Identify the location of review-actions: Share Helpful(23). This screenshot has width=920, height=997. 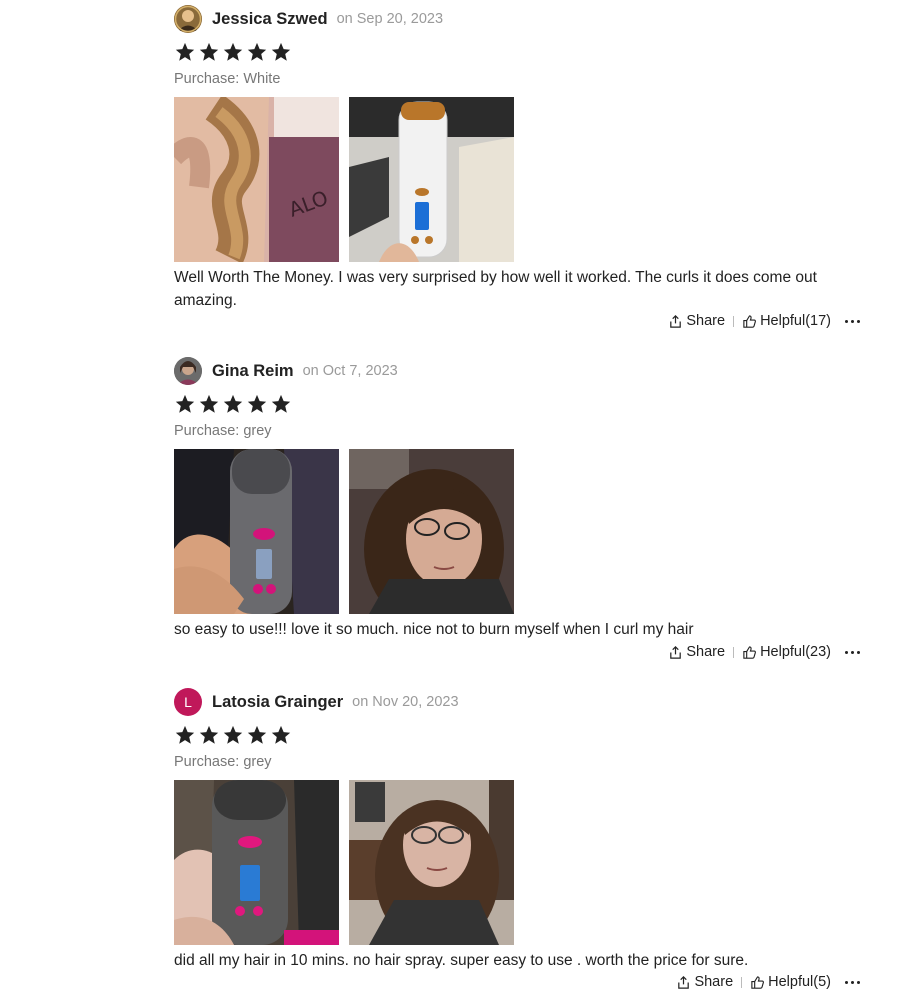
(764, 652).